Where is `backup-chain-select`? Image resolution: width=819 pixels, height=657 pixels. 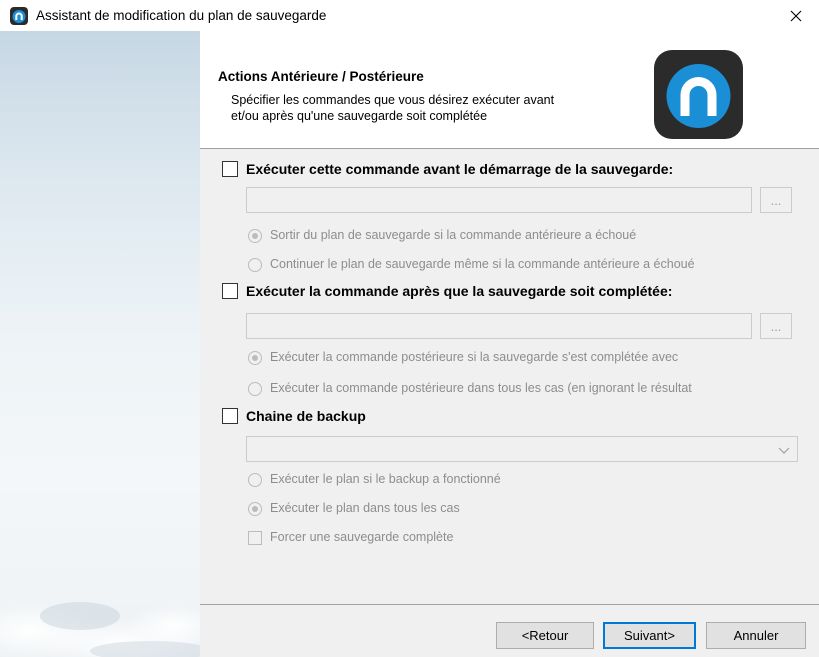 backup-chain-select is located at coordinates (522, 449).